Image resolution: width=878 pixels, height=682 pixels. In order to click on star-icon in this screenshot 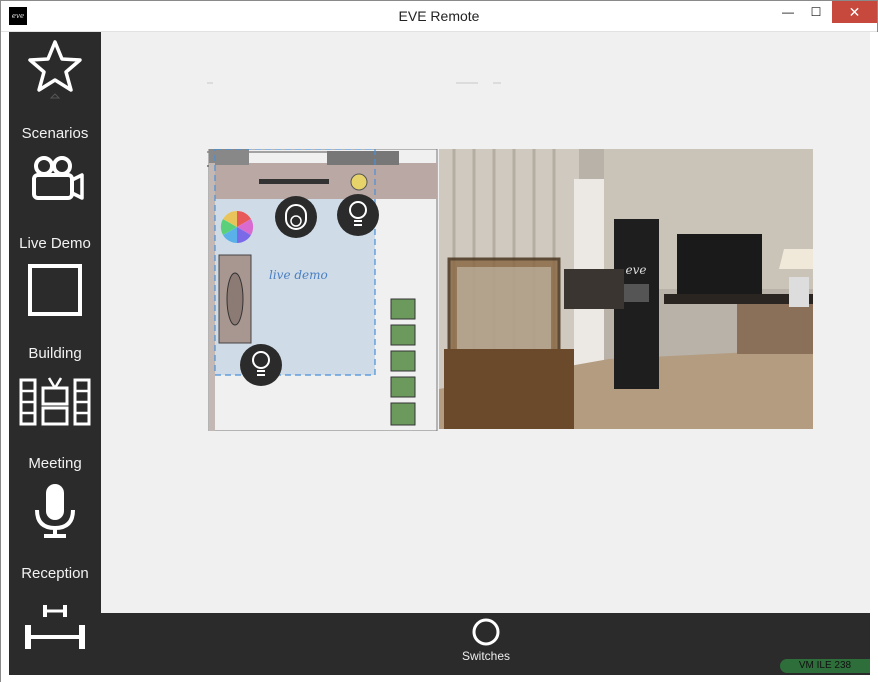, I will do `click(55, 69)`.